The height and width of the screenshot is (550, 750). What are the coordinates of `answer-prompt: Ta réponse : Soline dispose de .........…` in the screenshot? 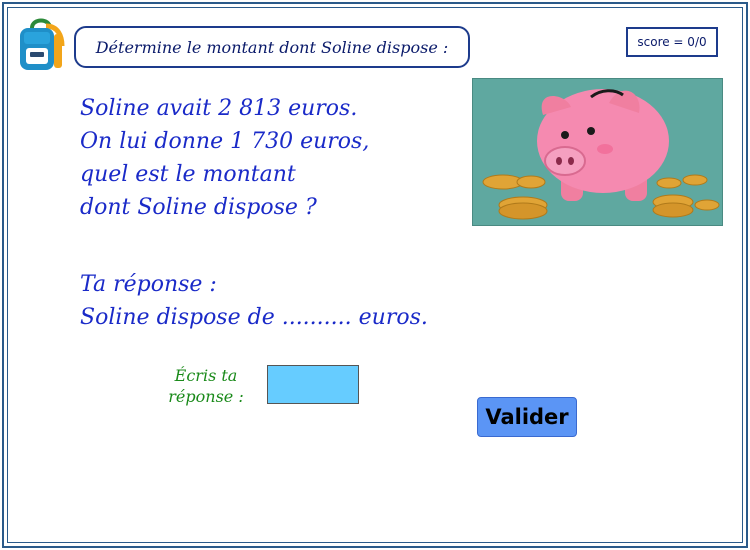 It's located at (254, 301).